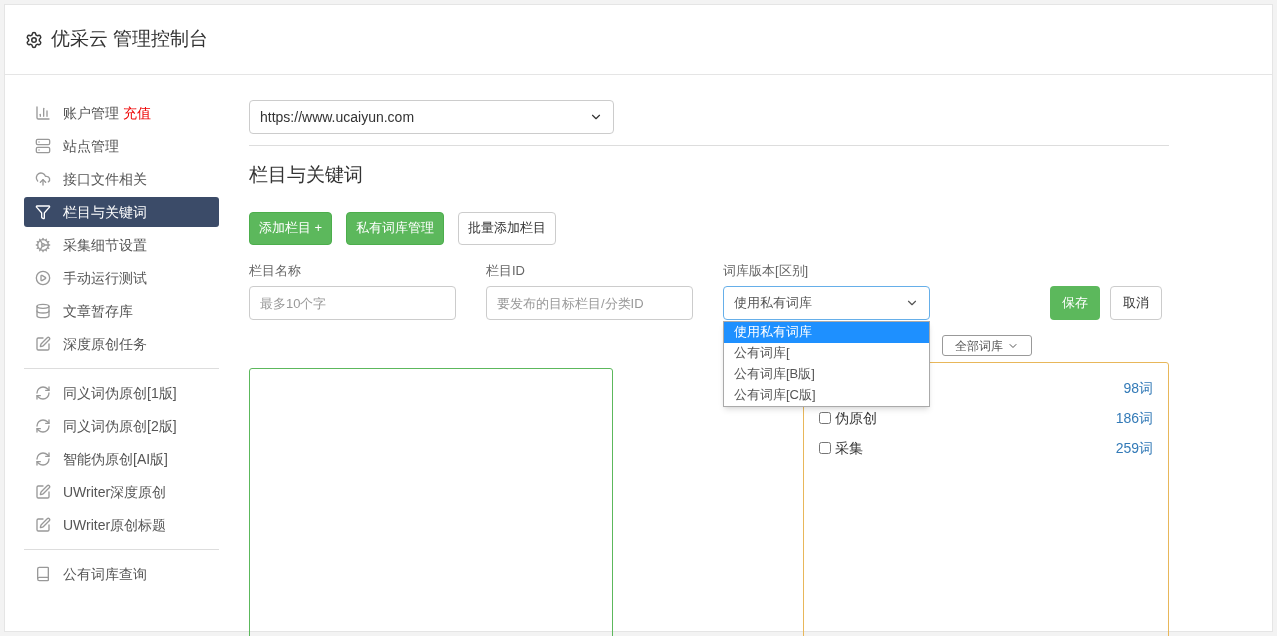  I want to click on sidebar-label: 同义词伪原创[2版], so click(120, 426).